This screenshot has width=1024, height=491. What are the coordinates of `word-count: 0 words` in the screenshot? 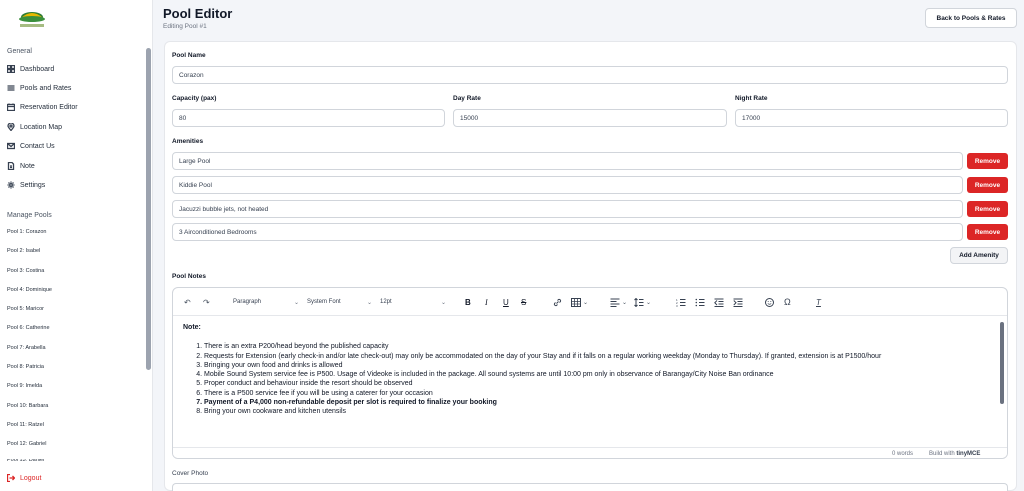 It's located at (903, 454).